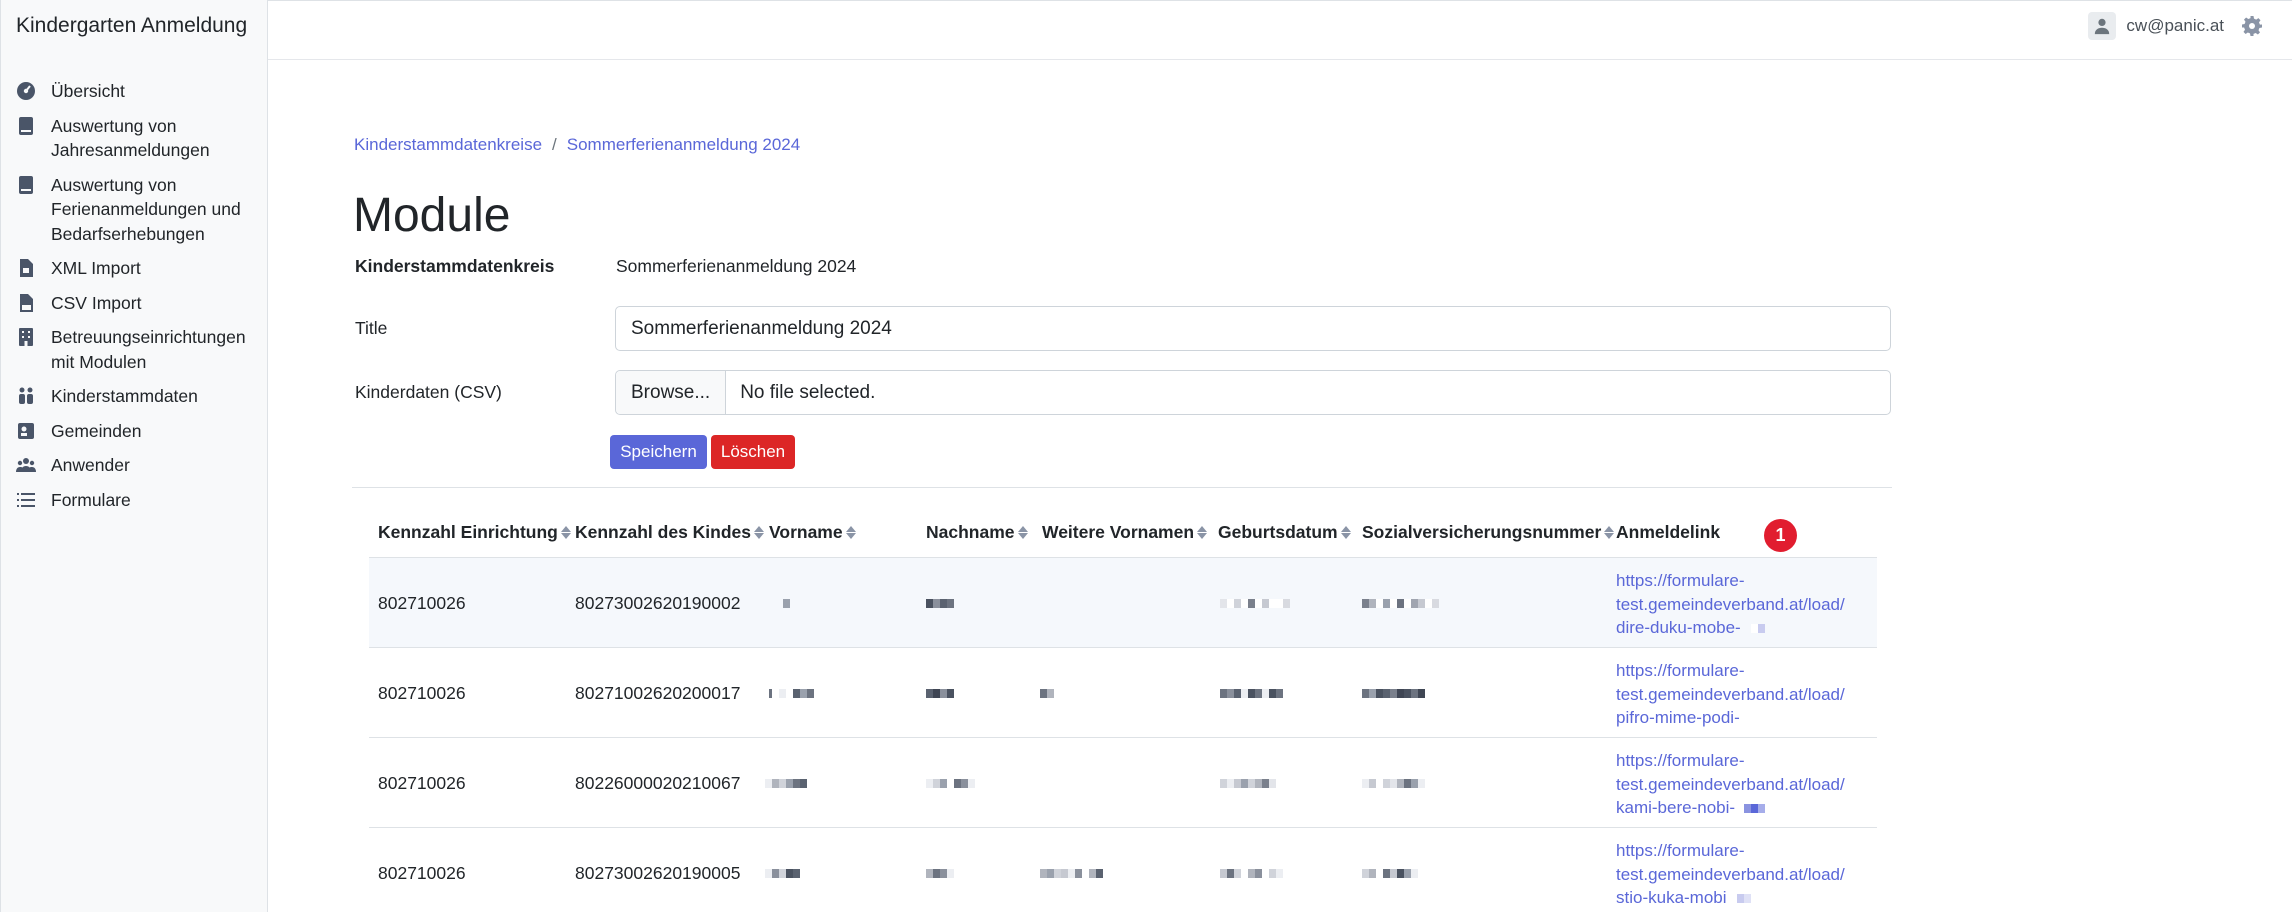  What do you see at coordinates (26, 465) in the screenshot?
I see `users-icon` at bounding box center [26, 465].